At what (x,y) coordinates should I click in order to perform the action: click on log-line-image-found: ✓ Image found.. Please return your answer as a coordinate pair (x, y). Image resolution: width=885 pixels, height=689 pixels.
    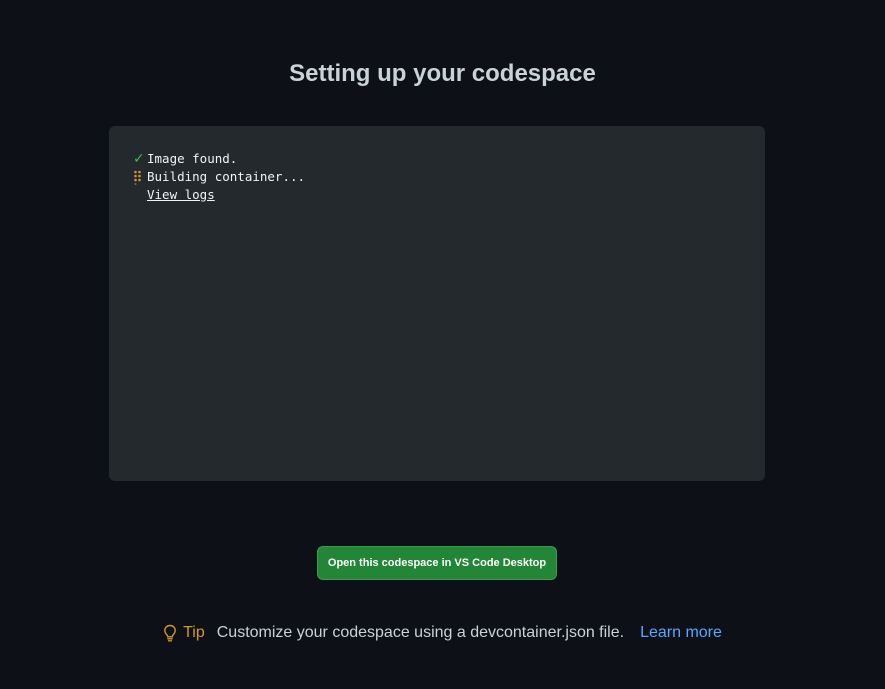
    Looking at the image, I should click on (219, 159).